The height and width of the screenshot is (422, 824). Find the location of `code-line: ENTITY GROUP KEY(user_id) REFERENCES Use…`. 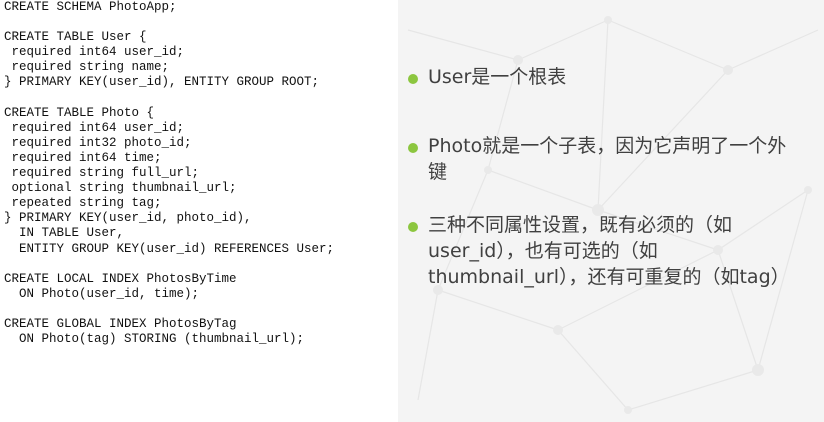

code-line: ENTITY GROUP KEY(user_id) REFERENCES Use… is located at coordinates (169, 248).